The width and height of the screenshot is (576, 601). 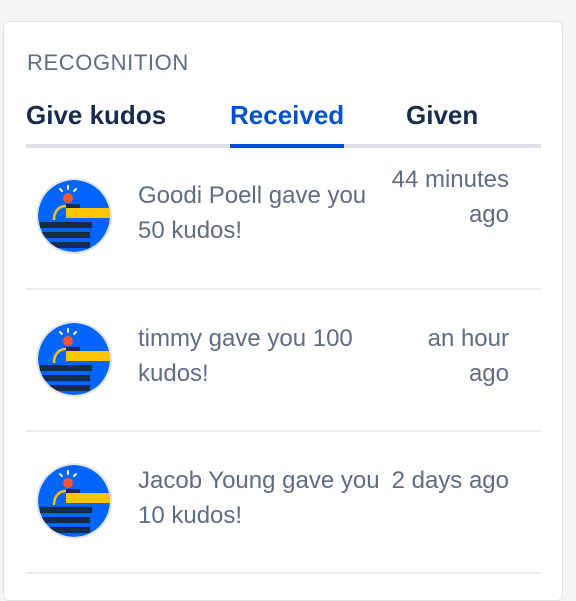 I want to click on kudos-timestamp: 2 days ago, so click(x=450, y=480).